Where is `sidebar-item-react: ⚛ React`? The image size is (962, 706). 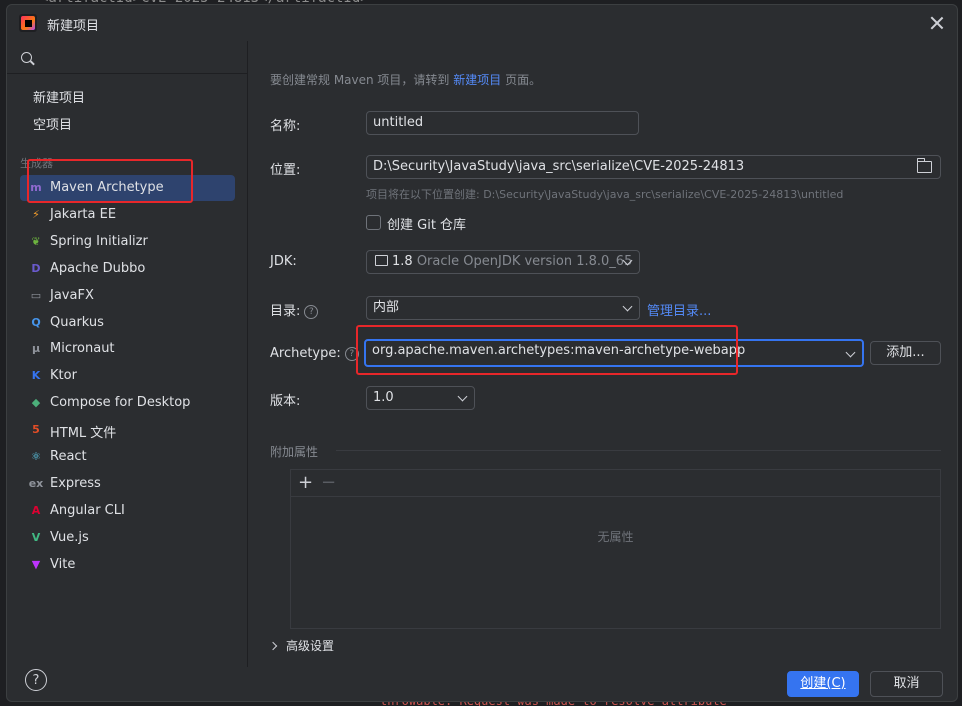 sidebar-item-react: ⚛ React is located at coordinates (127, 457).